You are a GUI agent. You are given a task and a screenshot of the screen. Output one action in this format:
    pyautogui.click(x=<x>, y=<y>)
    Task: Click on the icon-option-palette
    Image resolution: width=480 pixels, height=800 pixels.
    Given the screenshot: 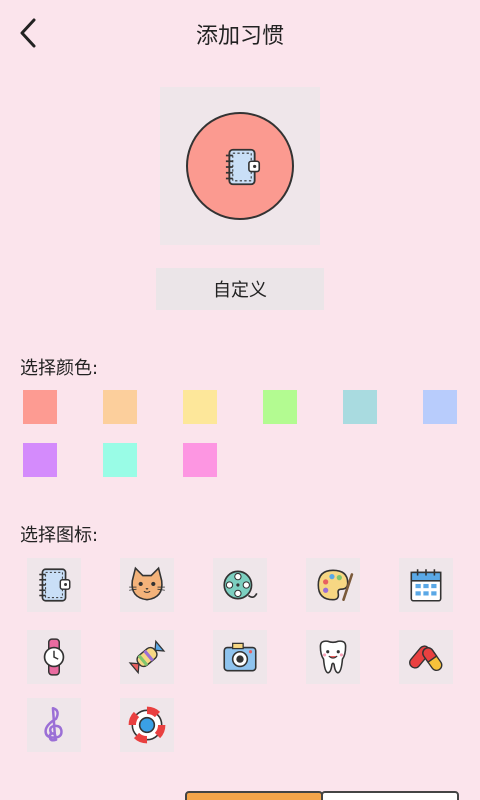 What is the action you would take?
    pyautogui.click(x=333, y=585)
    